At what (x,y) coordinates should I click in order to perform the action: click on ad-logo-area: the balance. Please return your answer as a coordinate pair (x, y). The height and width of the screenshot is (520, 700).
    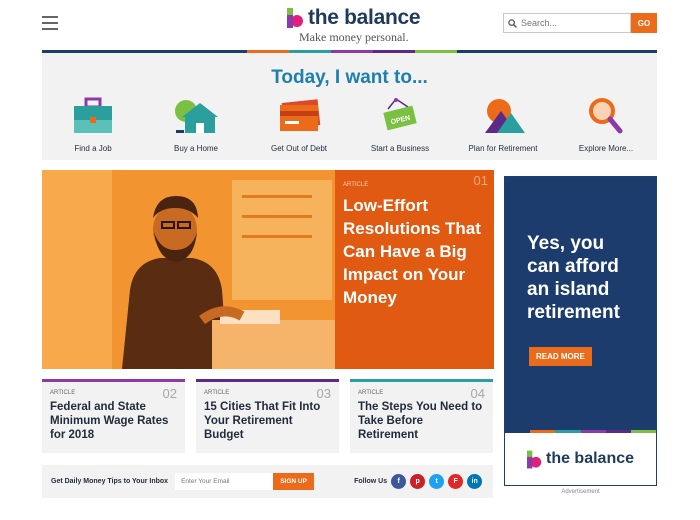
    Looking at the image, I should click on (580, 459).